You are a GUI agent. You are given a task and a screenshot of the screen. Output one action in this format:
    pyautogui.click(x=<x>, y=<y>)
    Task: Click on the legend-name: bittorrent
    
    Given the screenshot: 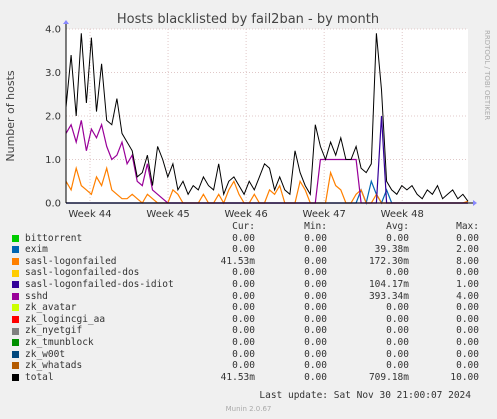 What is the action you would take?
    pyautogui.click(x=54, y=238)
    